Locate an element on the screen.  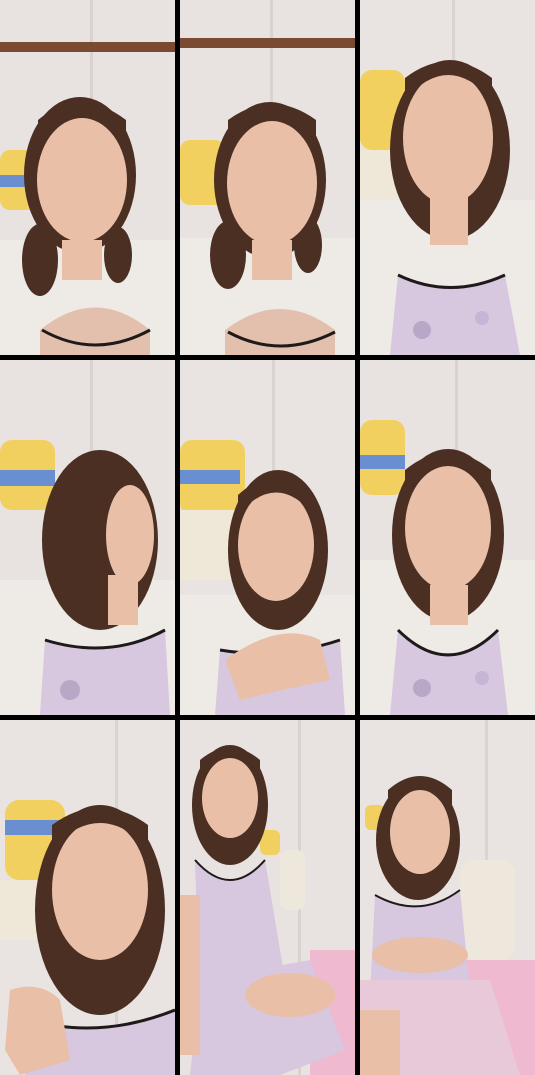
photo-8-image is located at coordinates (267, 897).